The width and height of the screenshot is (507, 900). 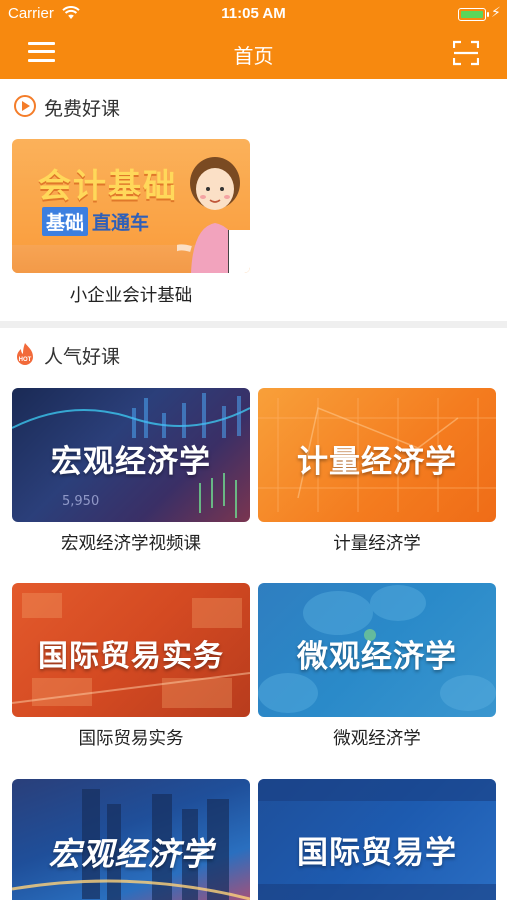 What do you see at coordinates (377, 853) in the screenshot?
I see `thumbnail-title: 国际贸易学` at bounding box center [377, 853].